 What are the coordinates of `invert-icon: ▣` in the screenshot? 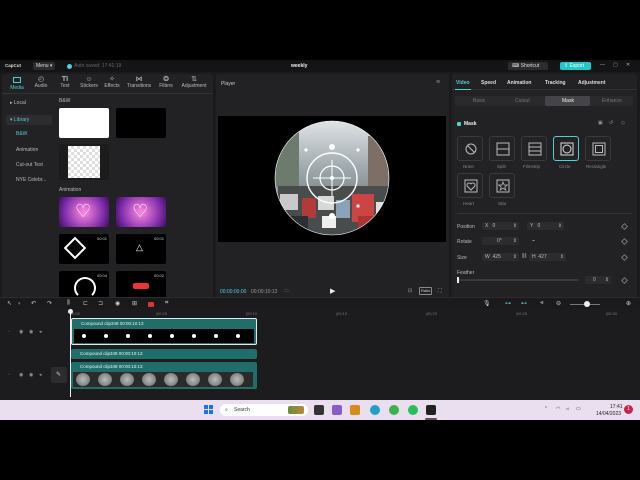 It's located at (600, 123).